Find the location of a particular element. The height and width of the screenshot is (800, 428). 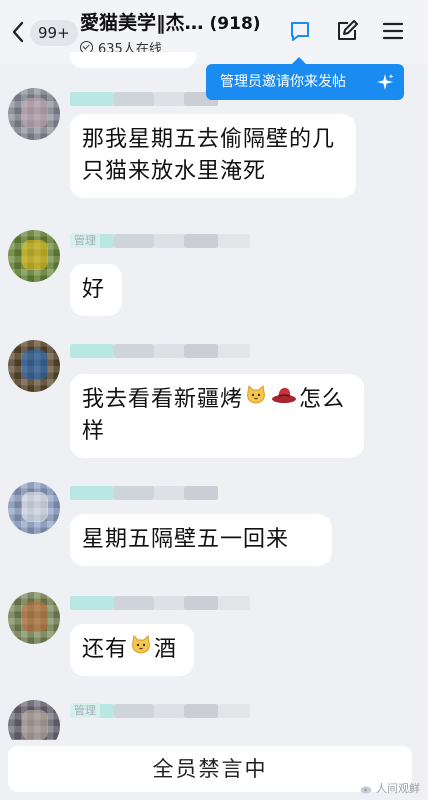

previous-message-bubble is located at coordinates (133, 60).